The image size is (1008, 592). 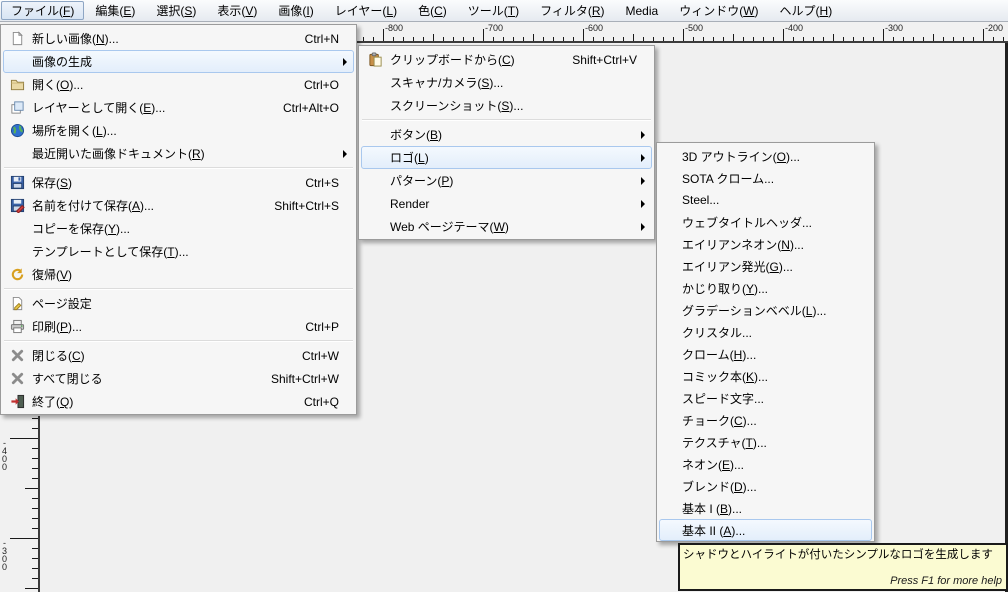 What do you see at coordinates (178, 326) in the screenshot?
I see `file-menu-item-14: 印刷(P)... Ctrl+P` at bounding box center [178, 326].